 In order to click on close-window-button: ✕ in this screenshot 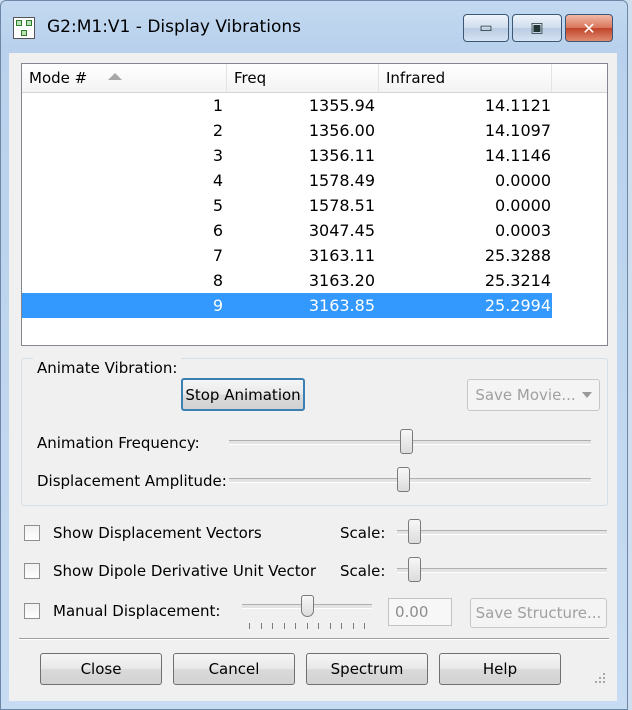, I will do `click(589, 28)`.